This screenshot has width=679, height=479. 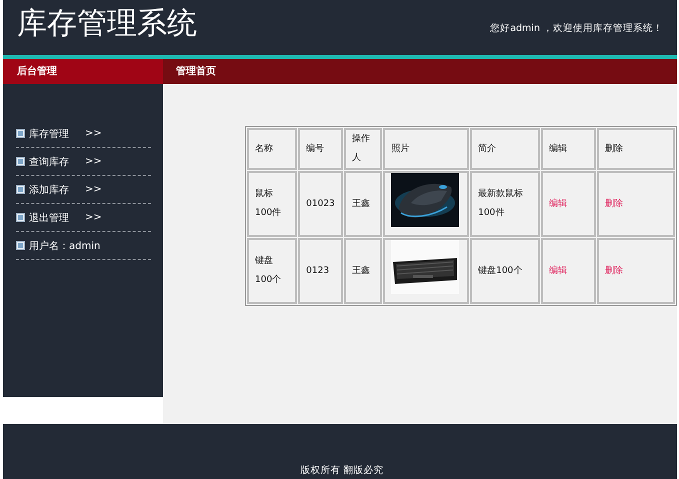 I want to click on sidebar-link: 库存管理 >>, so click(x=83, y=134).